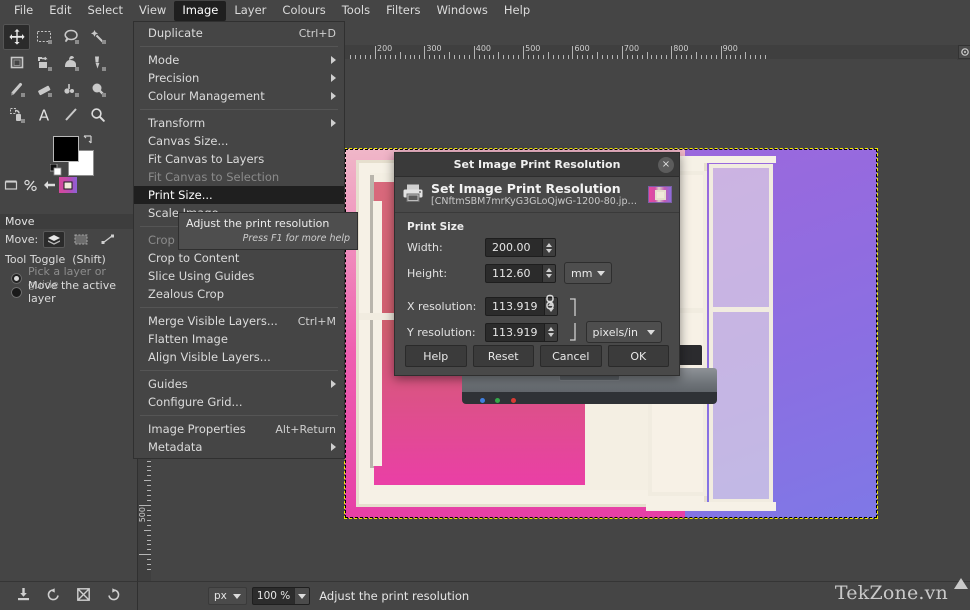 The height and width of the screenshot is (610, 970). Describe the element at coordinates (206, 159) in the screenshot. I see `menu-item-label: Fit Canvas to Layers` at that location.